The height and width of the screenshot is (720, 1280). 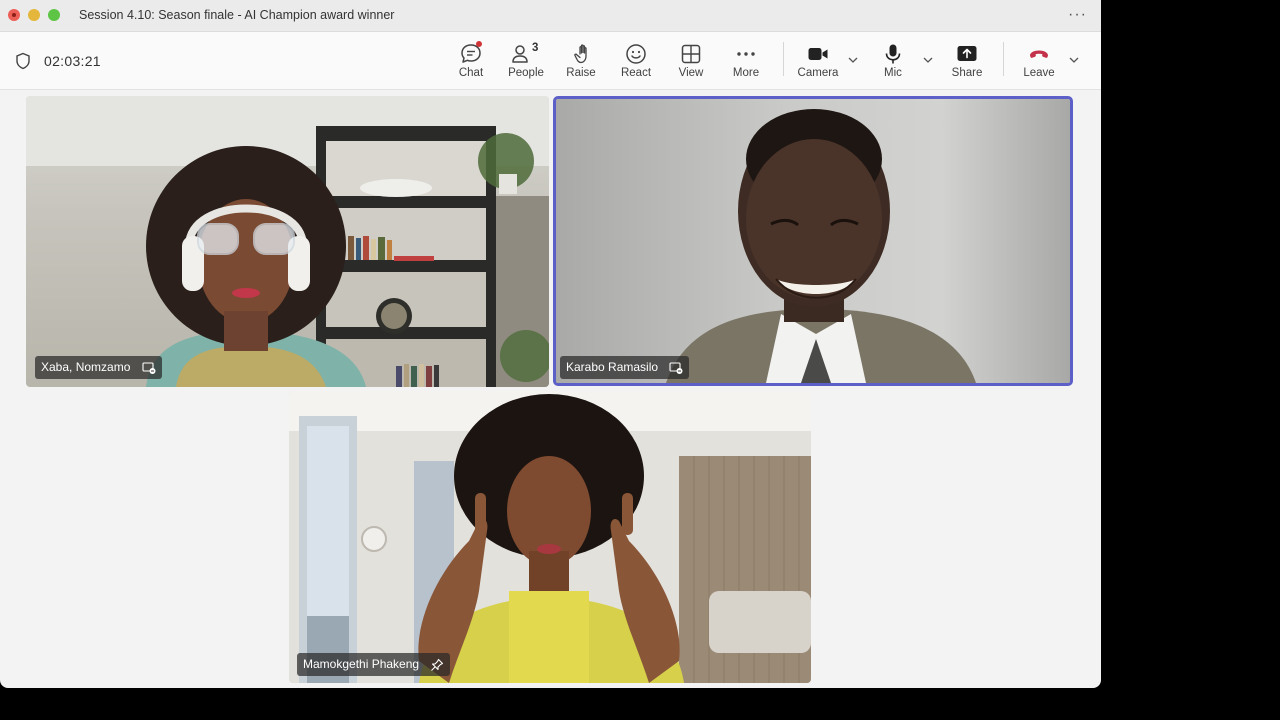 I want to click on people-icon, so click(x=520, y=54).